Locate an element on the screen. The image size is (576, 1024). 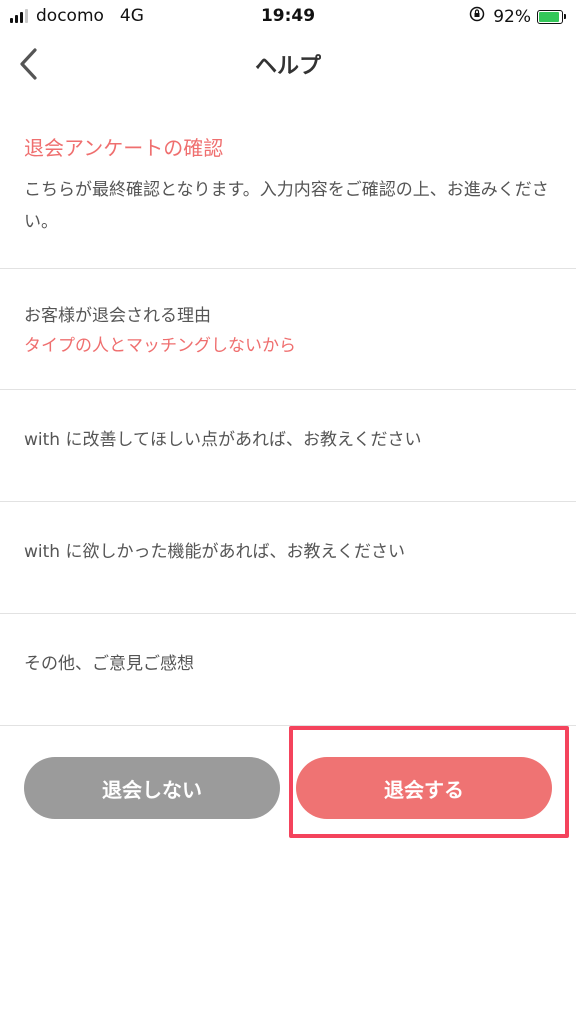
other-feedback-label: その他、ご意見ご感想 is located at coordinates (109, 664).